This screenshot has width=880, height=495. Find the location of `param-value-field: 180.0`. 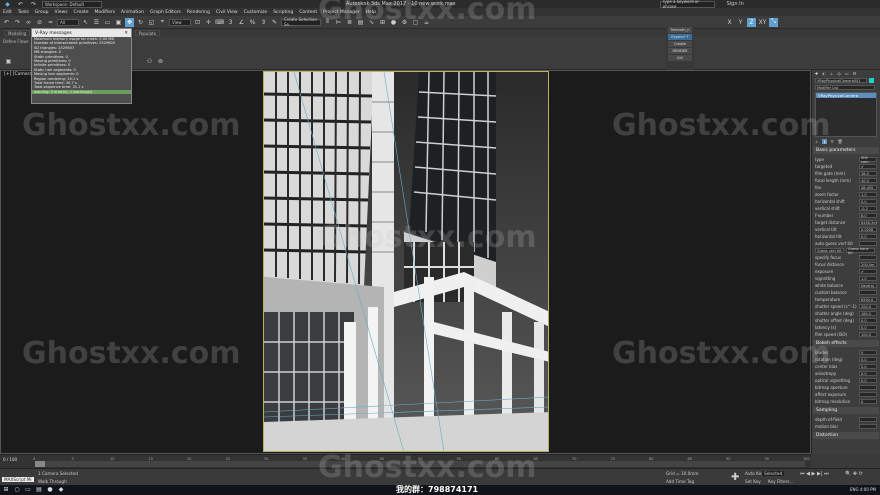

param-value-field: 180.0 is located at coordinates (868, 313).